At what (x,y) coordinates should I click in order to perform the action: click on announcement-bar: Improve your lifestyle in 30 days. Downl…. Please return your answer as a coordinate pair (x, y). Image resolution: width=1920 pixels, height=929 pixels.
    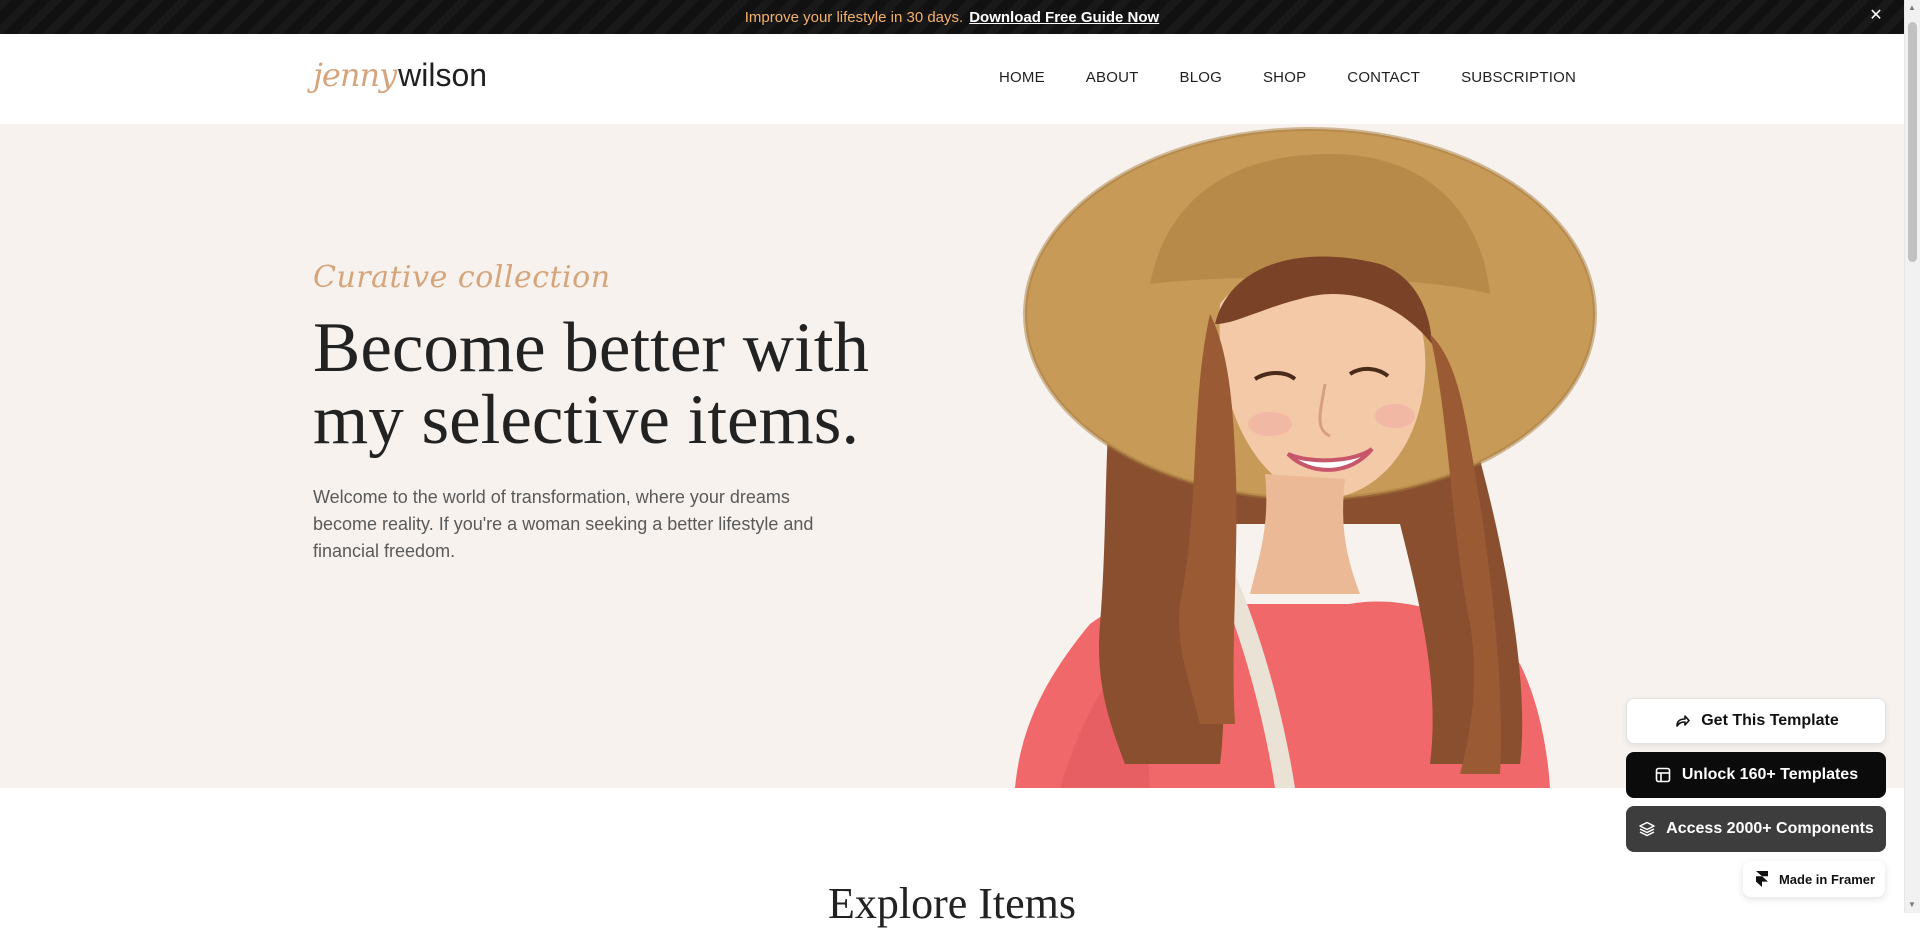
    Looking at the image, I should click on (952, 17).